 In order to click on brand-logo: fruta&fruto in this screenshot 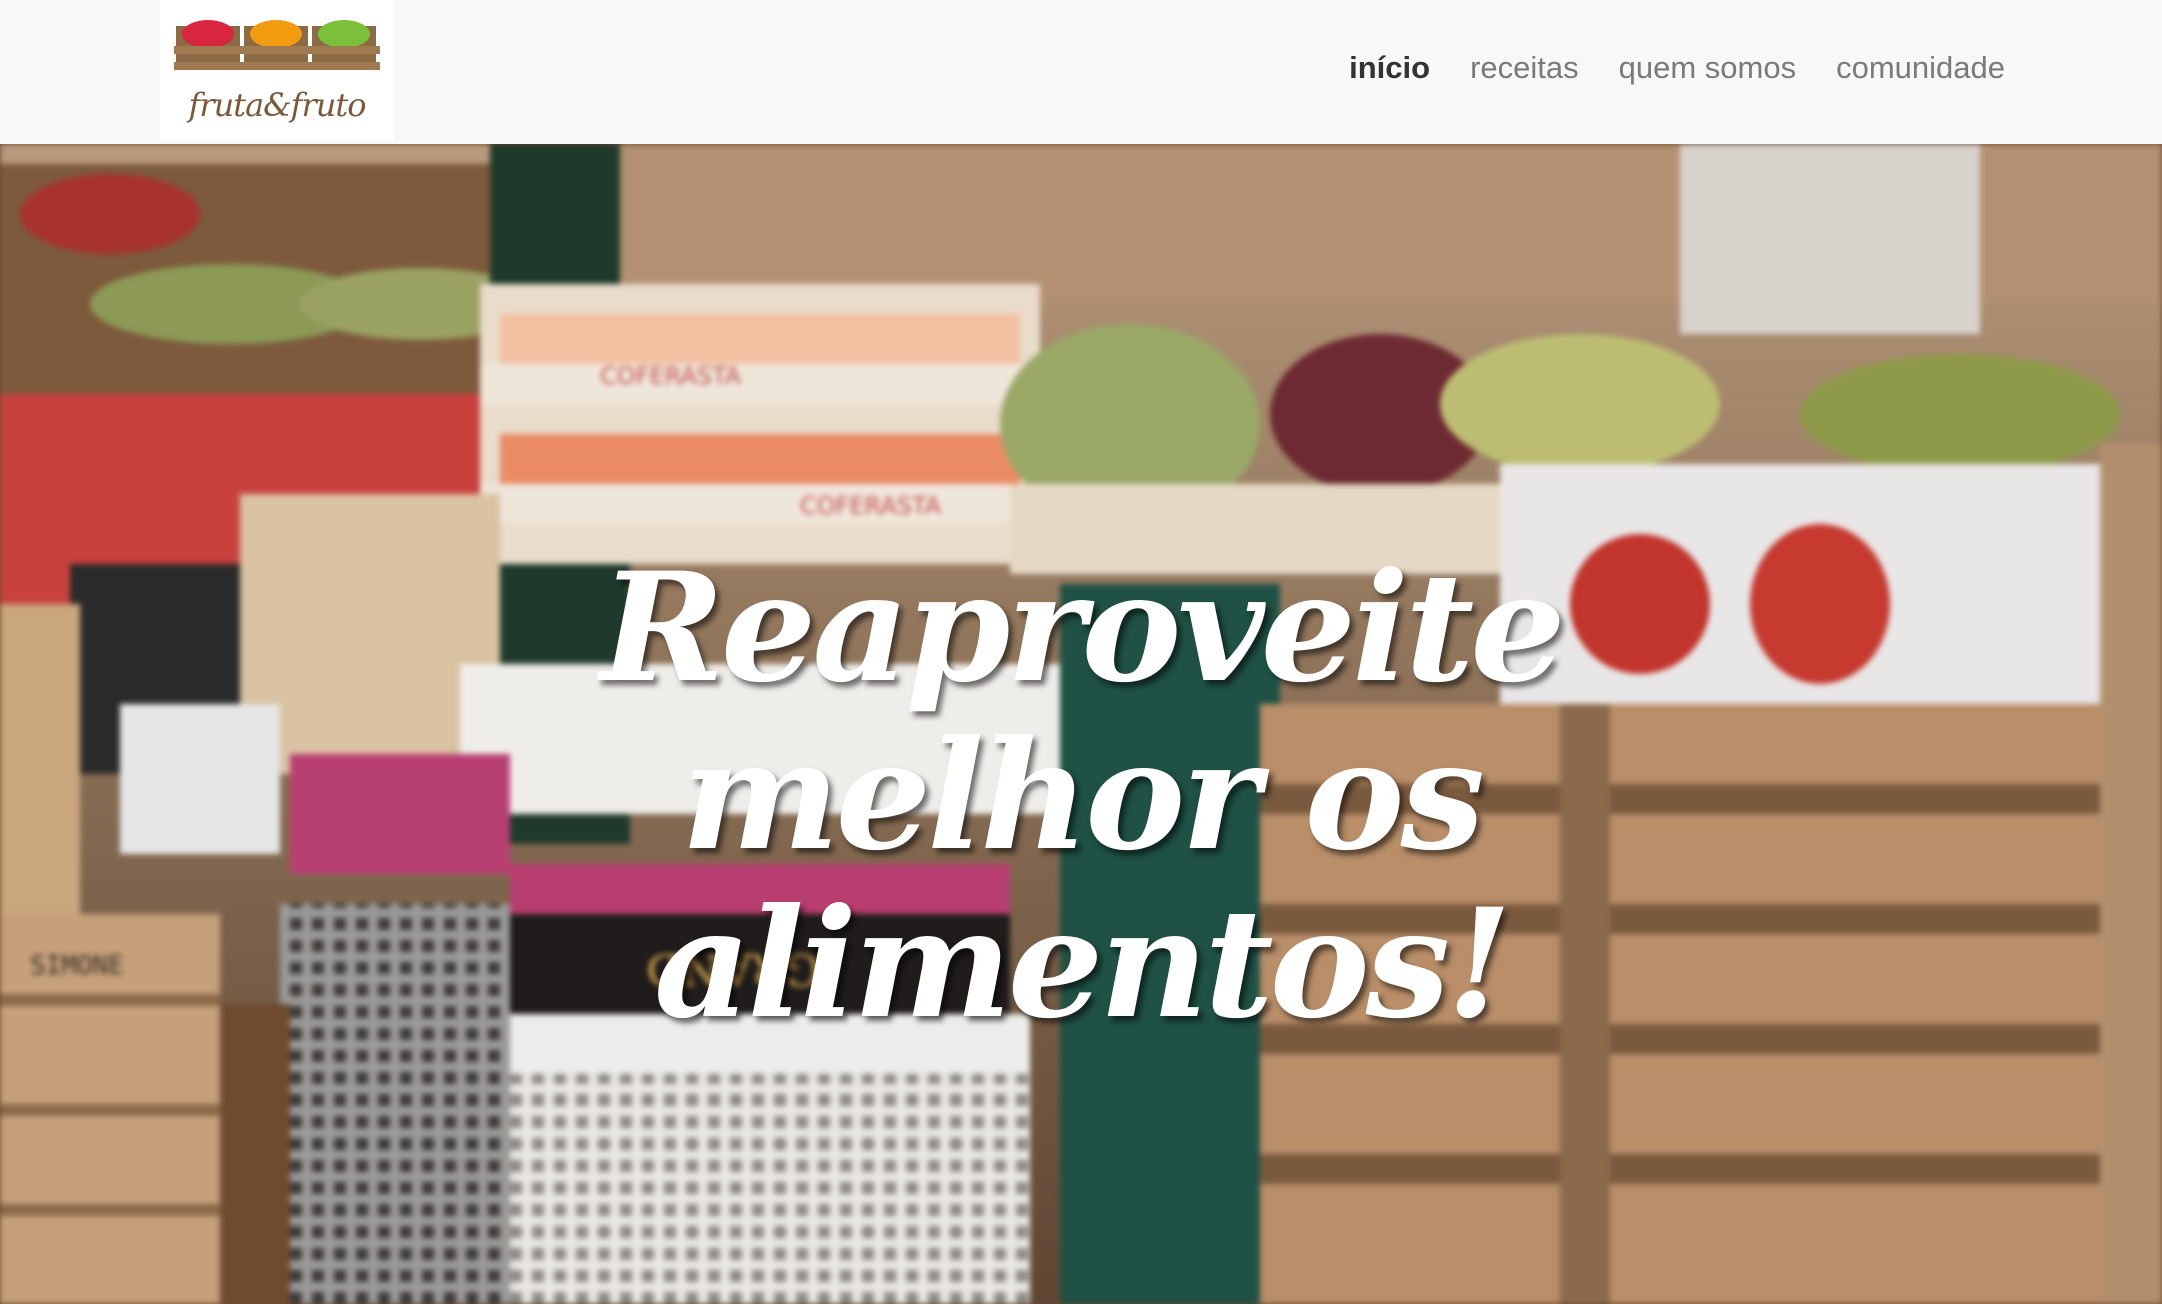, I will do `click(277, 70)`.